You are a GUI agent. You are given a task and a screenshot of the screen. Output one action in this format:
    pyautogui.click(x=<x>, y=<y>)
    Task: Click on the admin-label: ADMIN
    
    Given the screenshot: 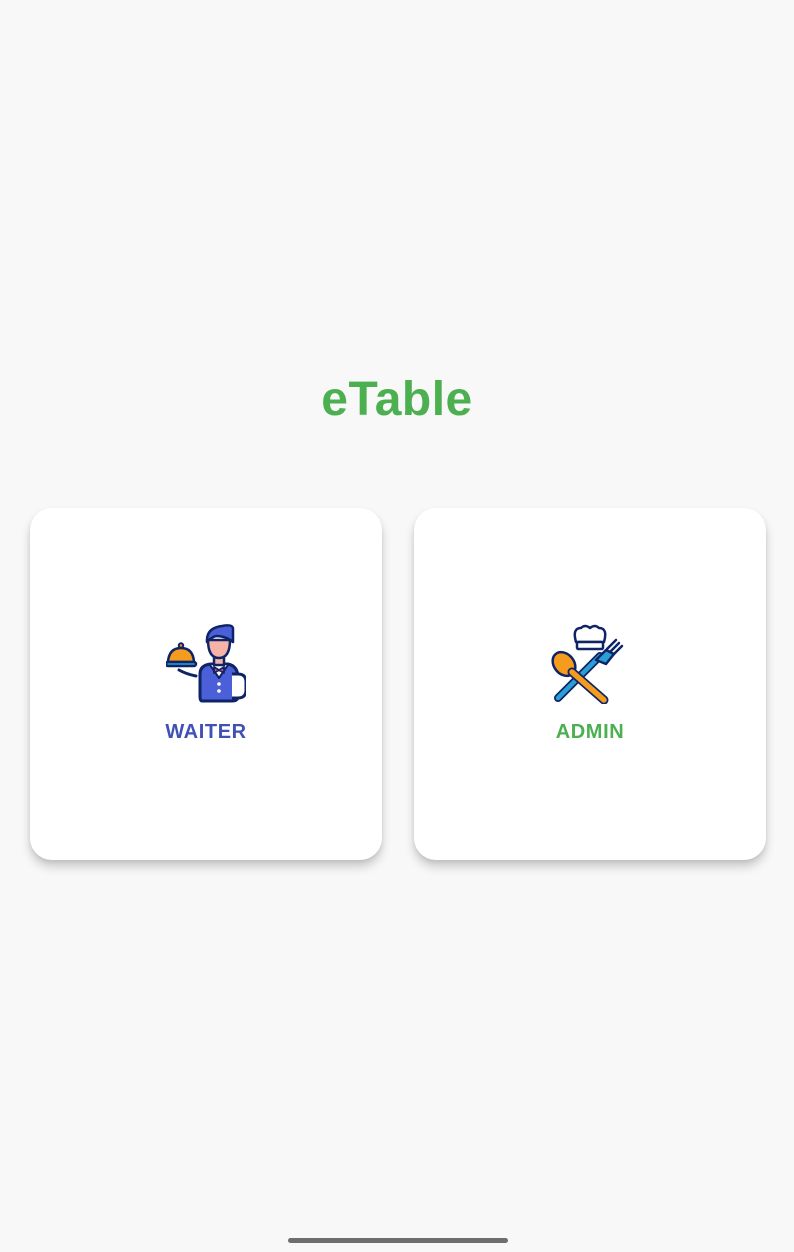 What is the action you would take?
    pyautogui.click(x=590, y=732)
    